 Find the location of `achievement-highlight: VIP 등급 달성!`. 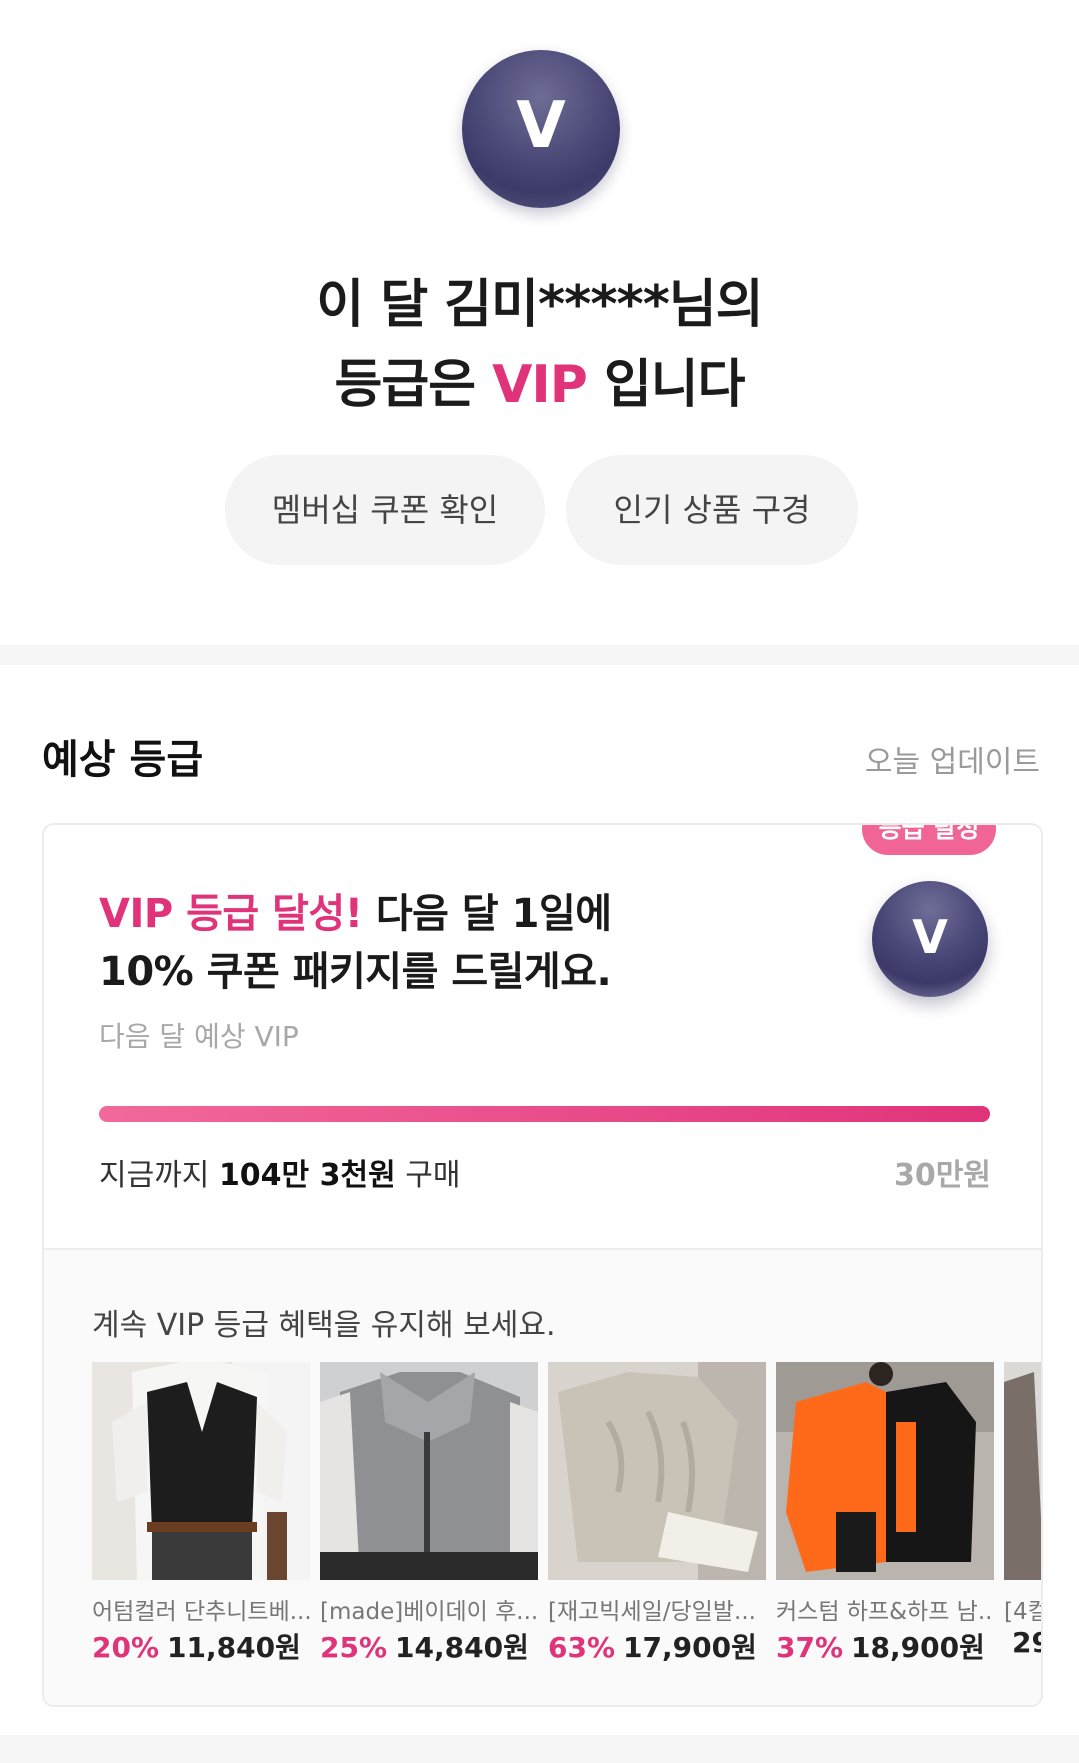

achievement-highlight: VIP 등급 달성! is located at coordinates (231, 914).